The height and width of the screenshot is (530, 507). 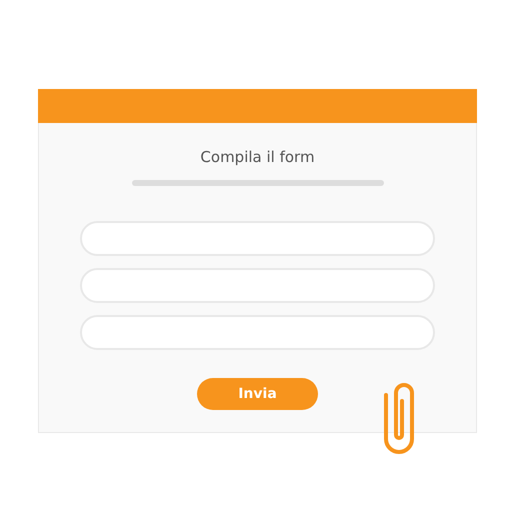 I want to click on submit-button: Invia, so click(x=257, y=394).